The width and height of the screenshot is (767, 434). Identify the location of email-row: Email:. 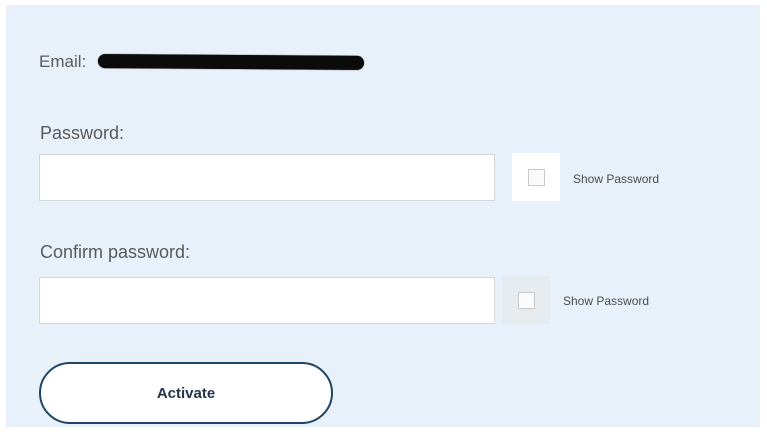
(202, 62).